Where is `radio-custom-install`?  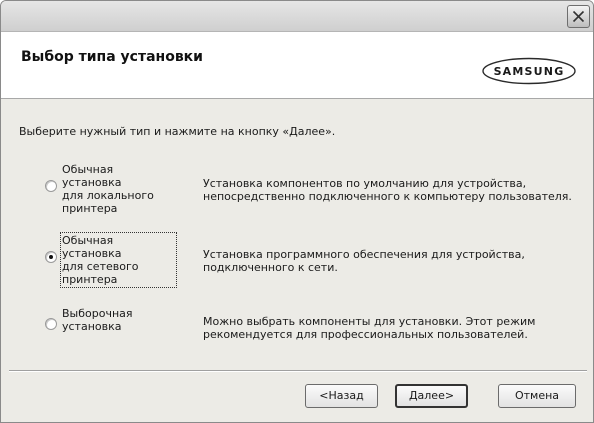
radio-custom-install is located at coordinates (51, 324).